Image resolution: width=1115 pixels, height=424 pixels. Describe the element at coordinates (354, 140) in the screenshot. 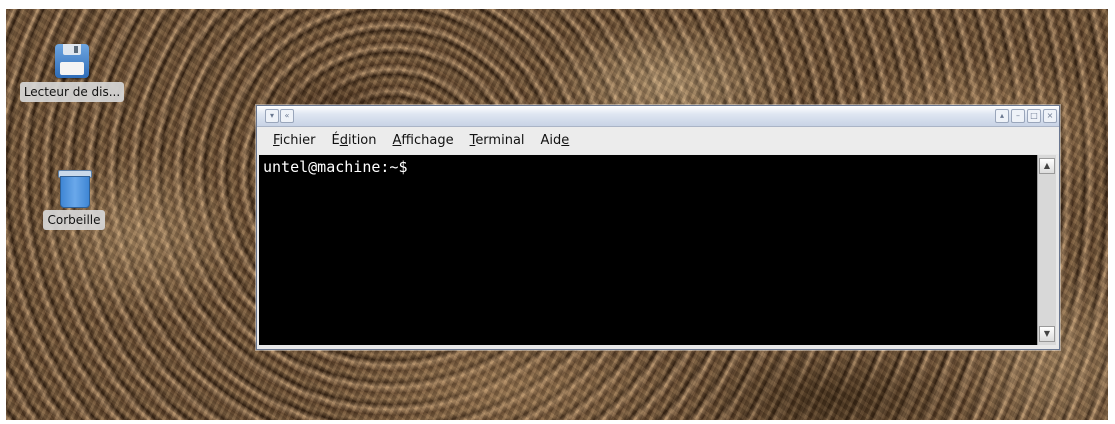

I see `menu-edition: Édition` at that location.